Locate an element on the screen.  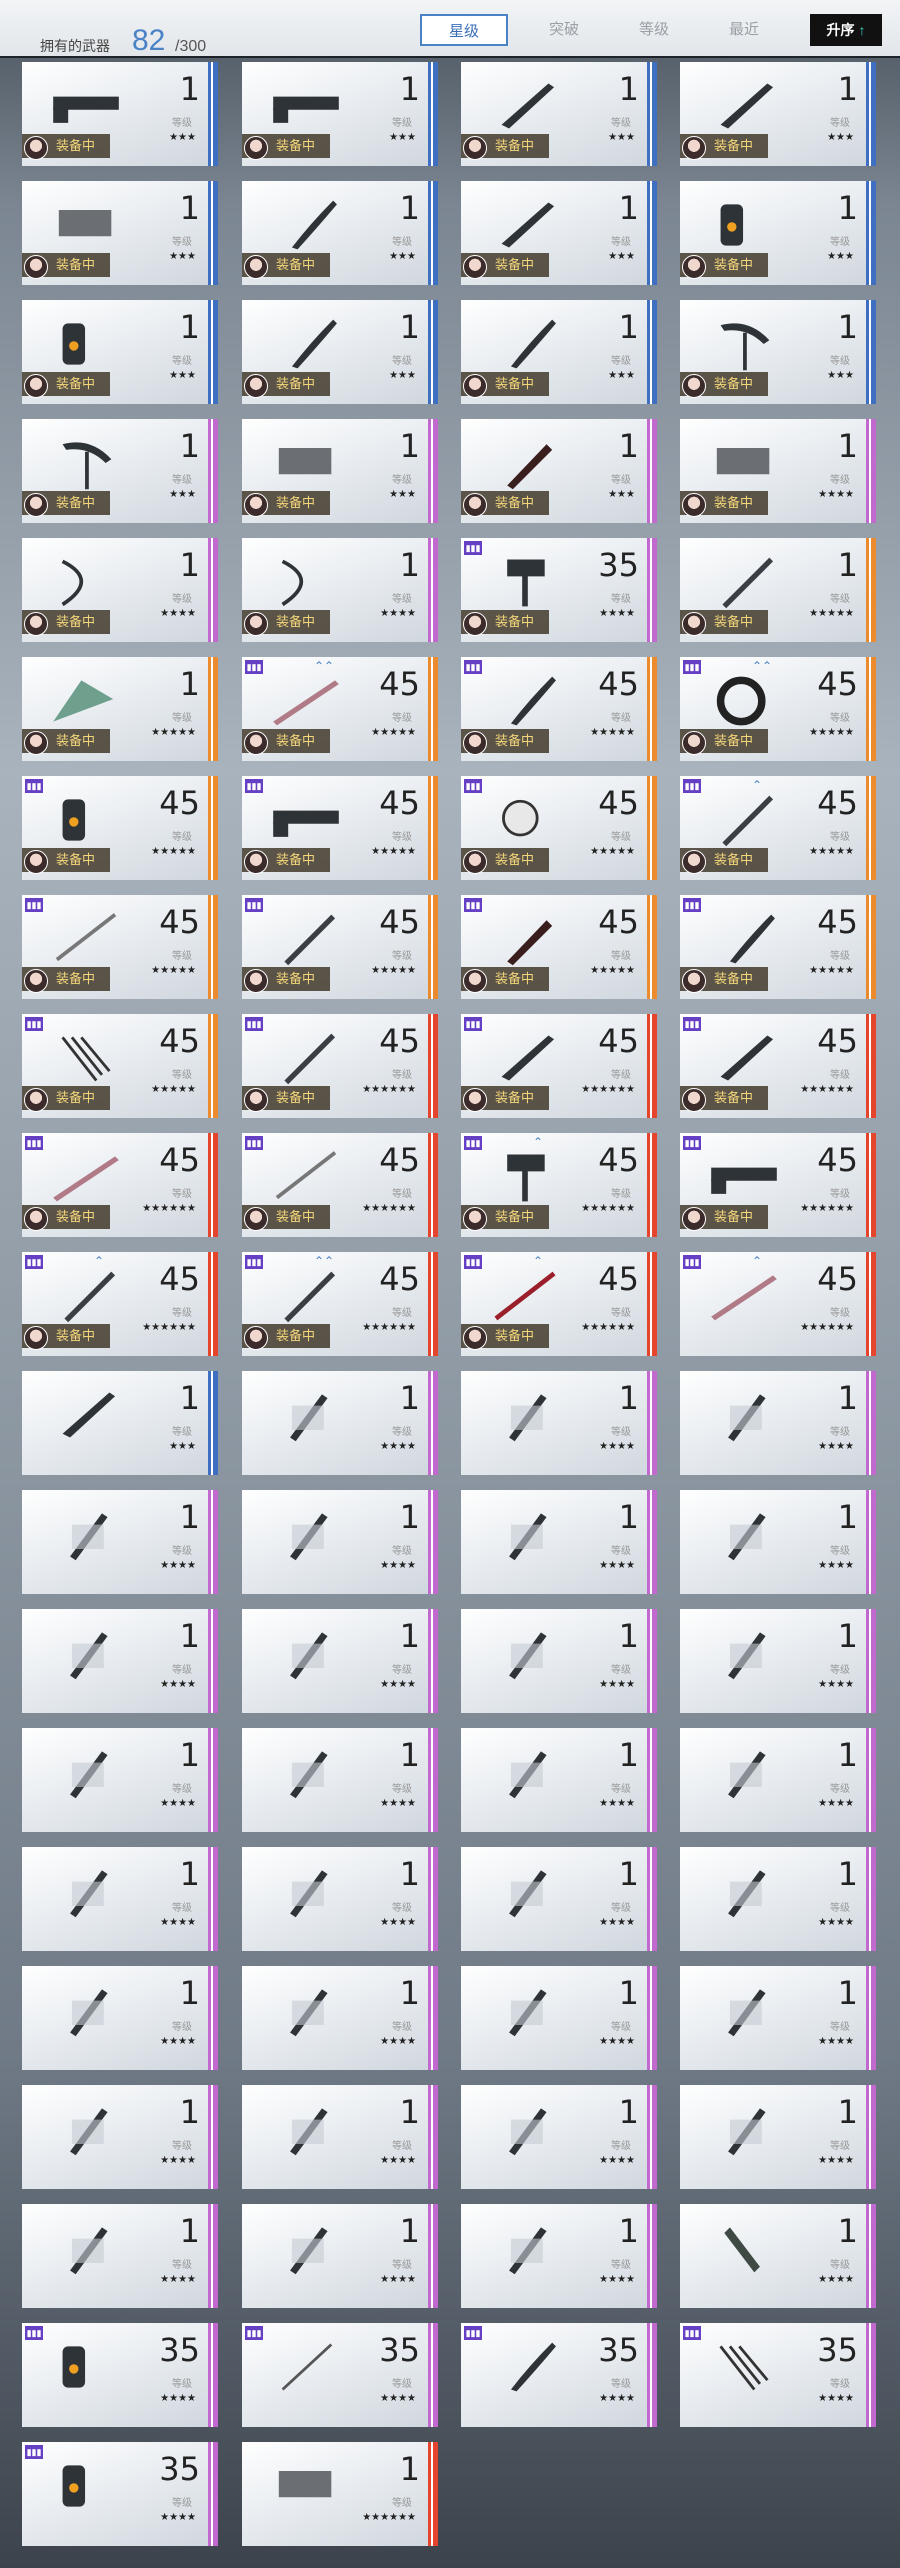
dagger-icon is located at coordinates (747, 1537).